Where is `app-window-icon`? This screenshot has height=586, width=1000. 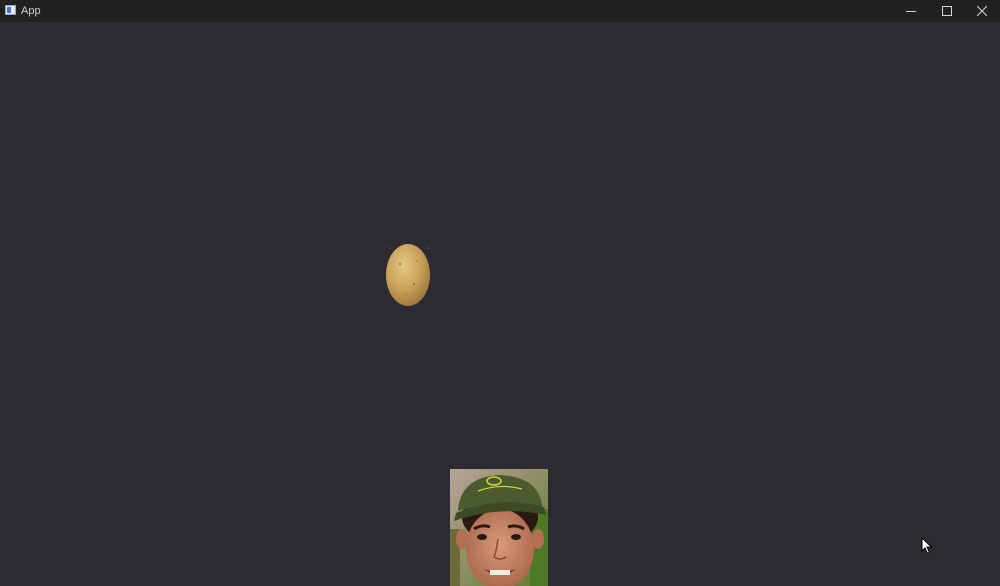
app-window-icon is located at coordinates (10, 10).